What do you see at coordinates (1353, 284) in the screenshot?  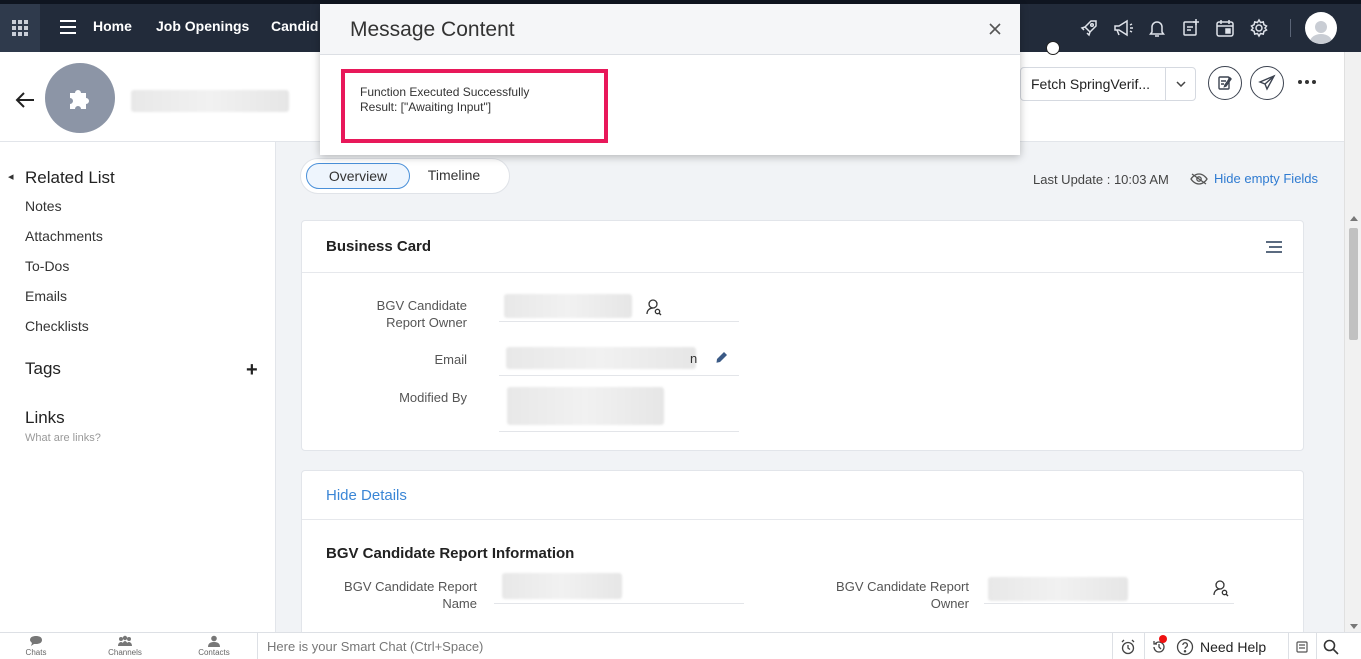 I see `scroll-thumb` at bounding box center [1353, 284].